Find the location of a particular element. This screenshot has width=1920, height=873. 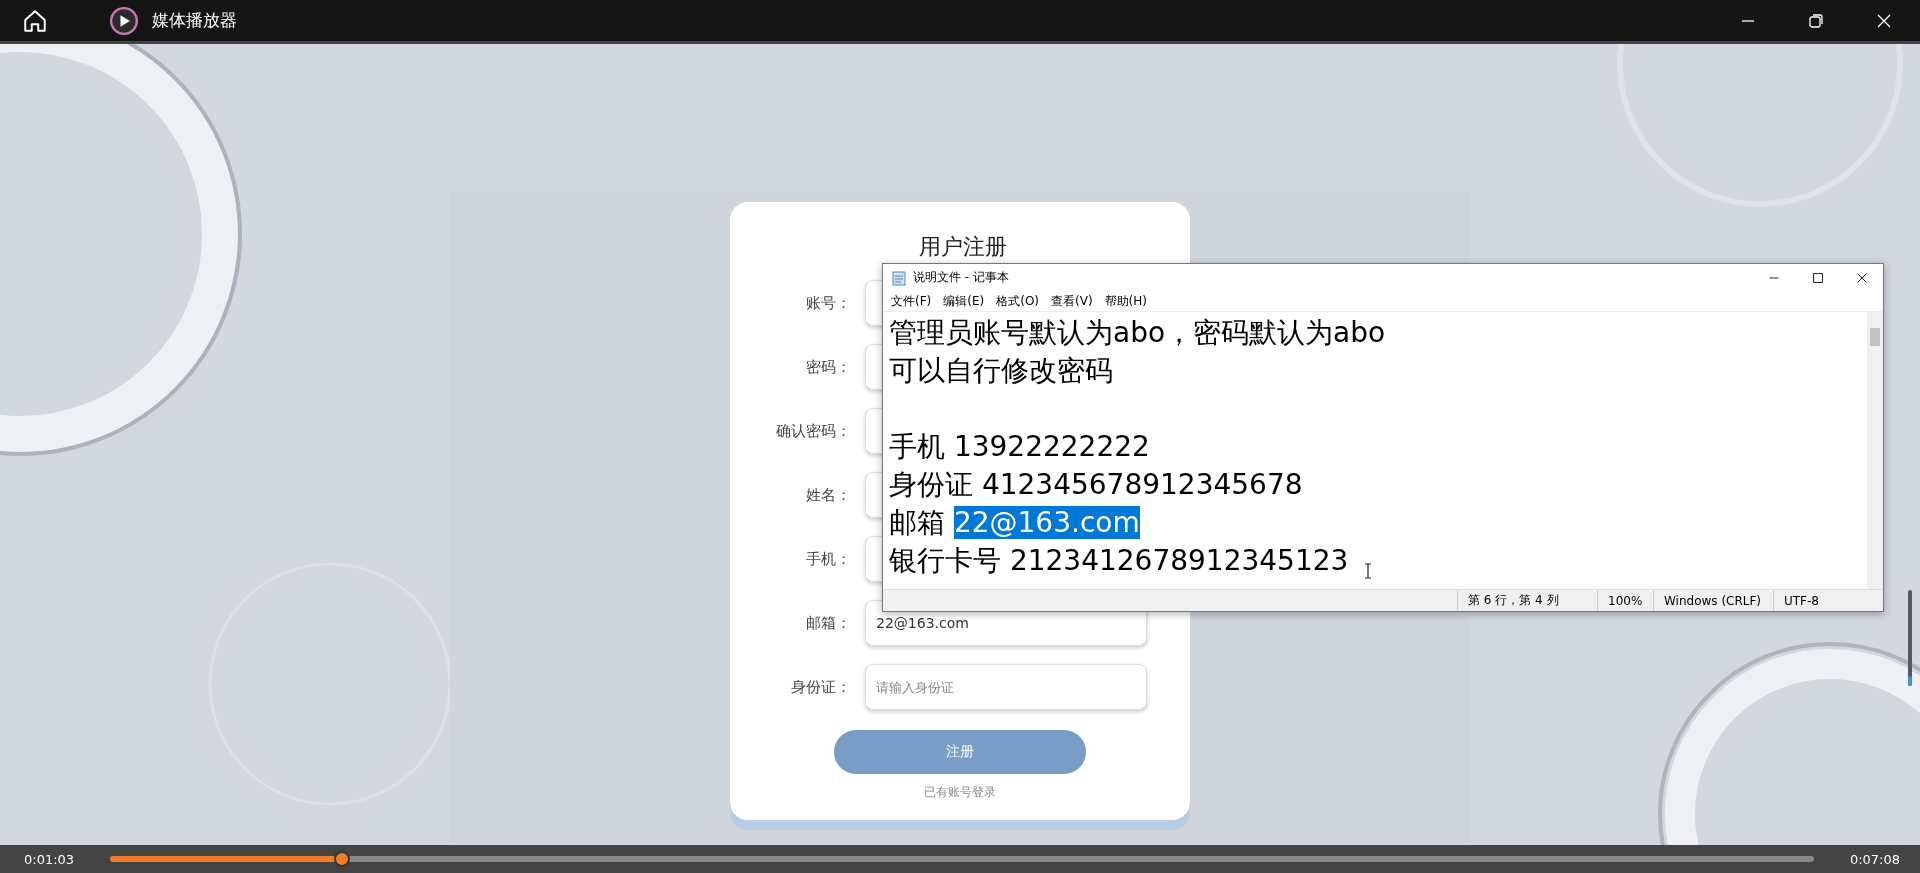

home-icon is located at coordinates (35, 20).